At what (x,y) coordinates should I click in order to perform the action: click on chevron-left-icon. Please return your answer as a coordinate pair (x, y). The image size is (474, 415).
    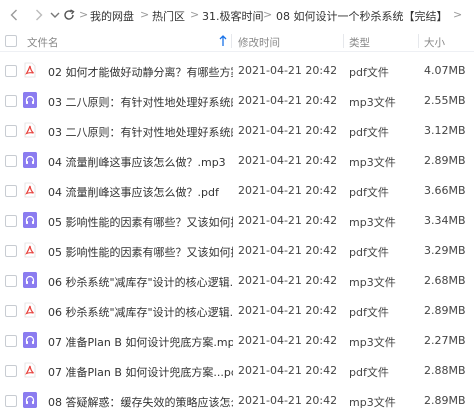
    Looking at the image, I should click on (13, 15).